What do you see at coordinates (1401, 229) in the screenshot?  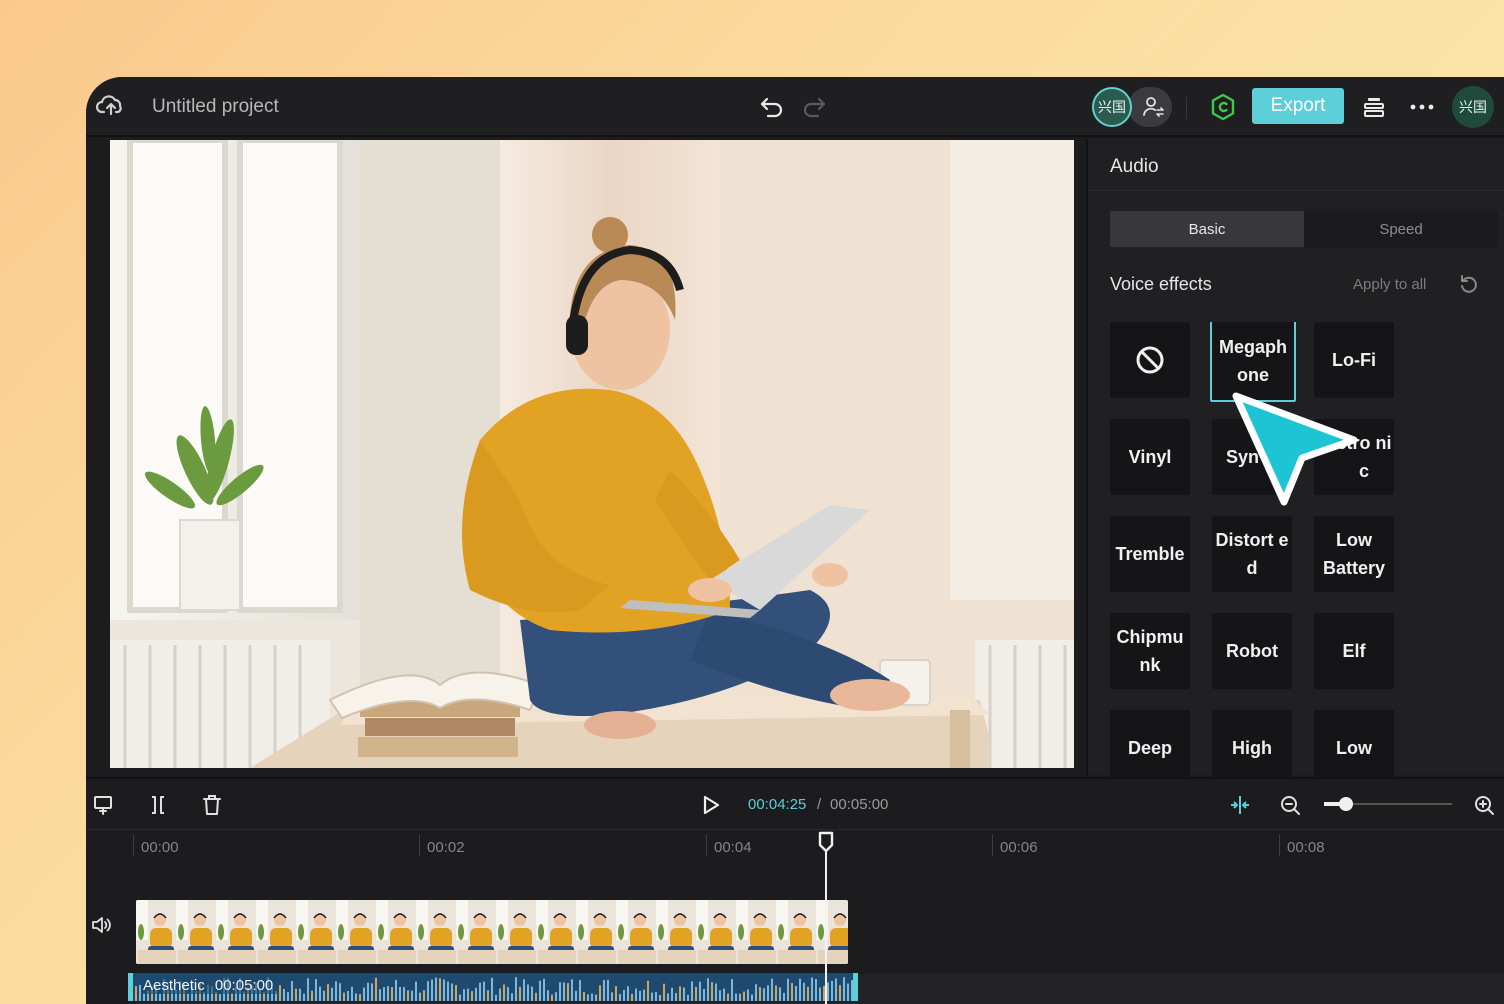 I see `tab-speed: Speed` at bounding box center [1401, 229].